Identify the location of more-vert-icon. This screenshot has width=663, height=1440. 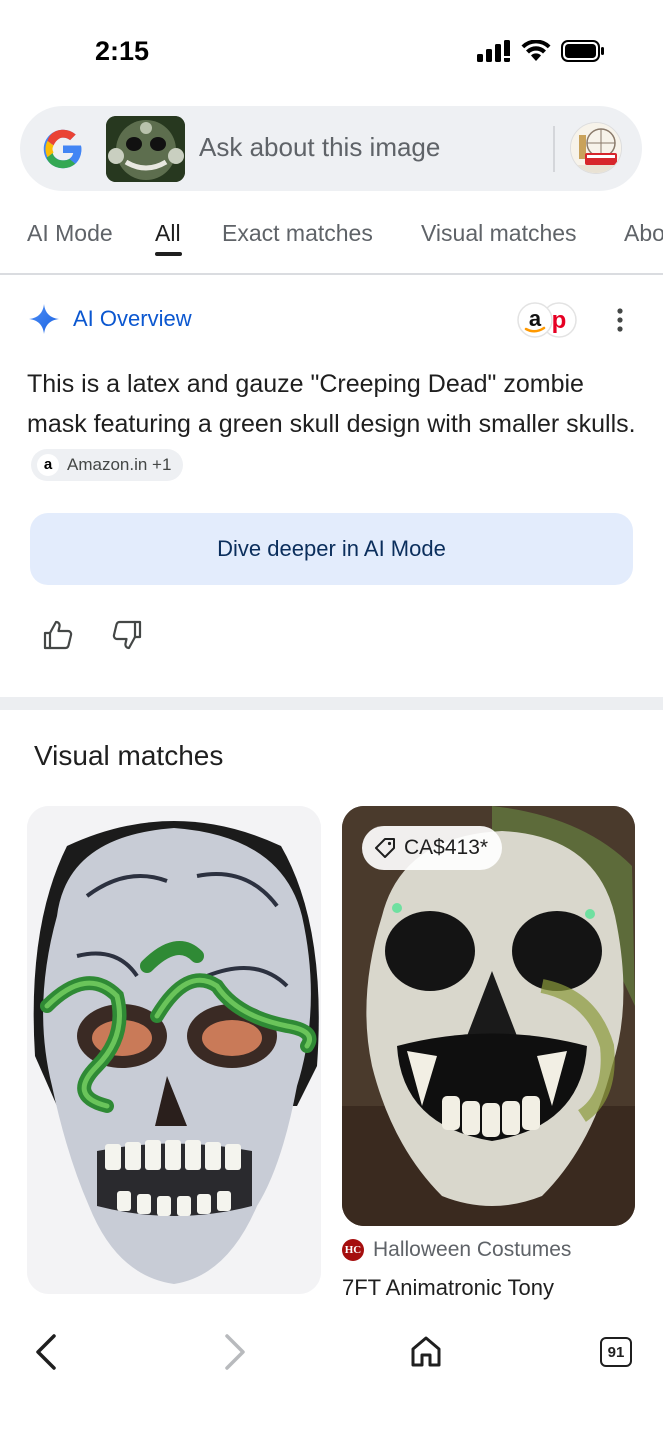
(620, 320).